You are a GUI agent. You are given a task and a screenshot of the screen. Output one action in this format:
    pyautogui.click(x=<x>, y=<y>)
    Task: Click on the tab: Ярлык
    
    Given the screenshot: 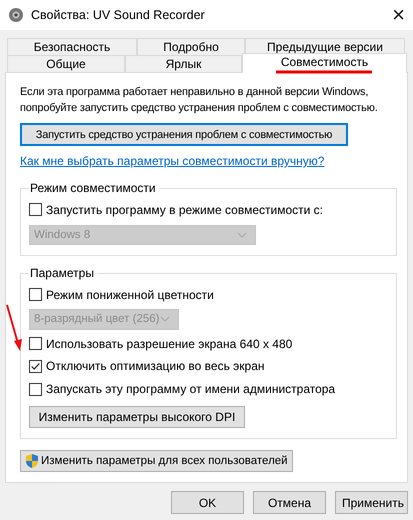 What is the action you would take?
    pyautogui.click(x=183, y=63)
    